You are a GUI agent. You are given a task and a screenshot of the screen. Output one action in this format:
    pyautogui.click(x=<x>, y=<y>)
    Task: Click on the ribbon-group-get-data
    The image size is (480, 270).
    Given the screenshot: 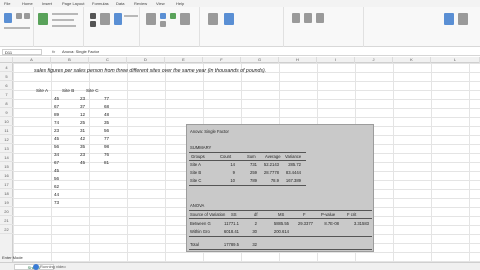 What is the action you would take?
    pyautogui.click(x=17, y=27)
    